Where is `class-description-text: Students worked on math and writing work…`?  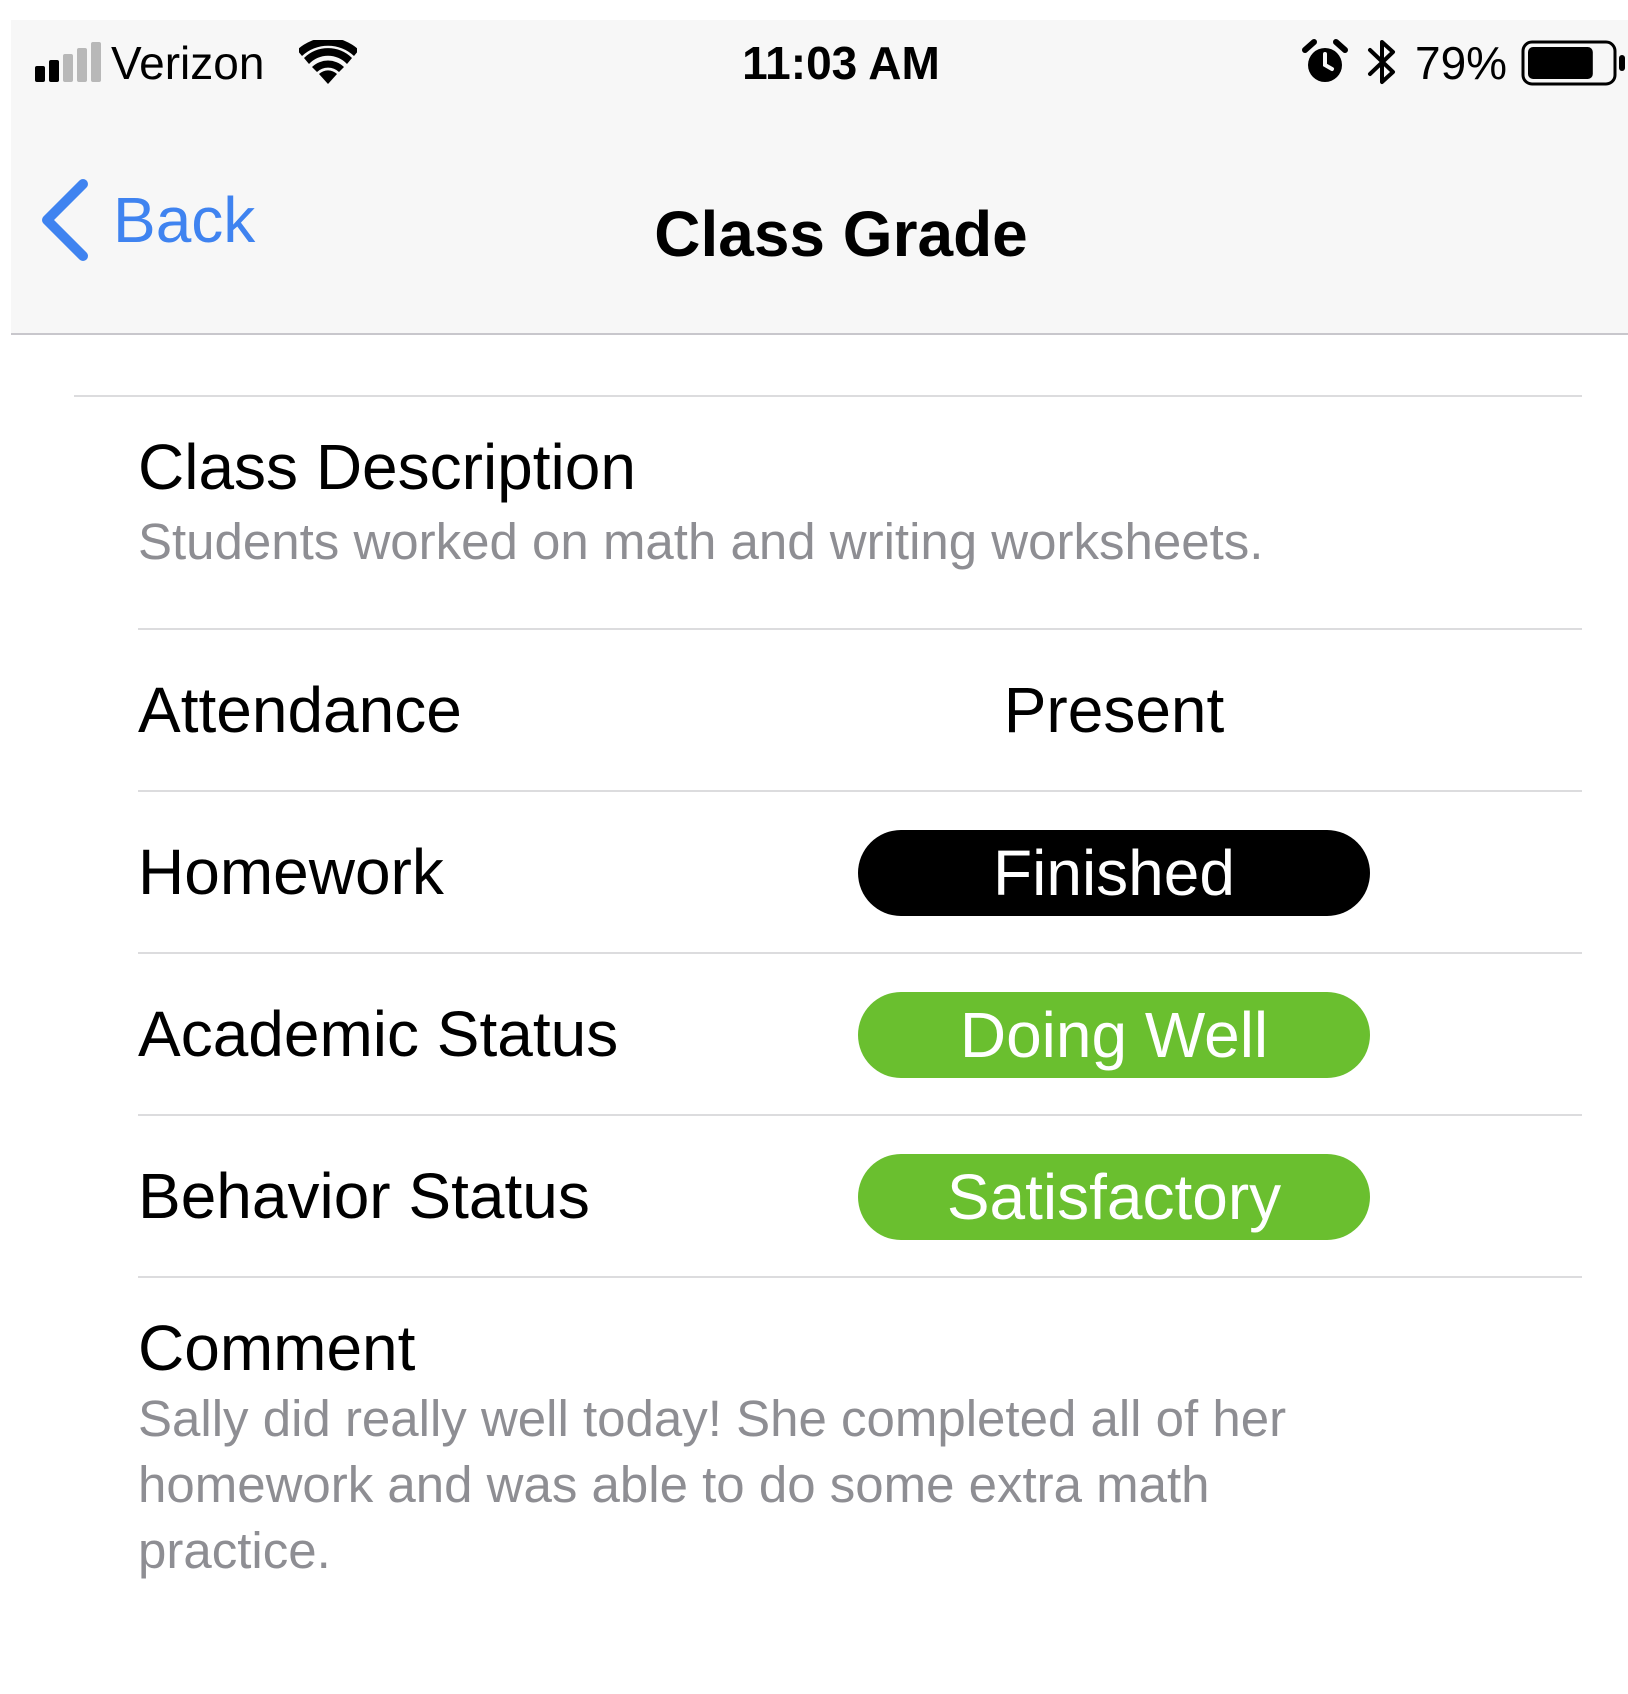 class-description-text: Students worked on math and writing work… is located at coordinates (701, 541).